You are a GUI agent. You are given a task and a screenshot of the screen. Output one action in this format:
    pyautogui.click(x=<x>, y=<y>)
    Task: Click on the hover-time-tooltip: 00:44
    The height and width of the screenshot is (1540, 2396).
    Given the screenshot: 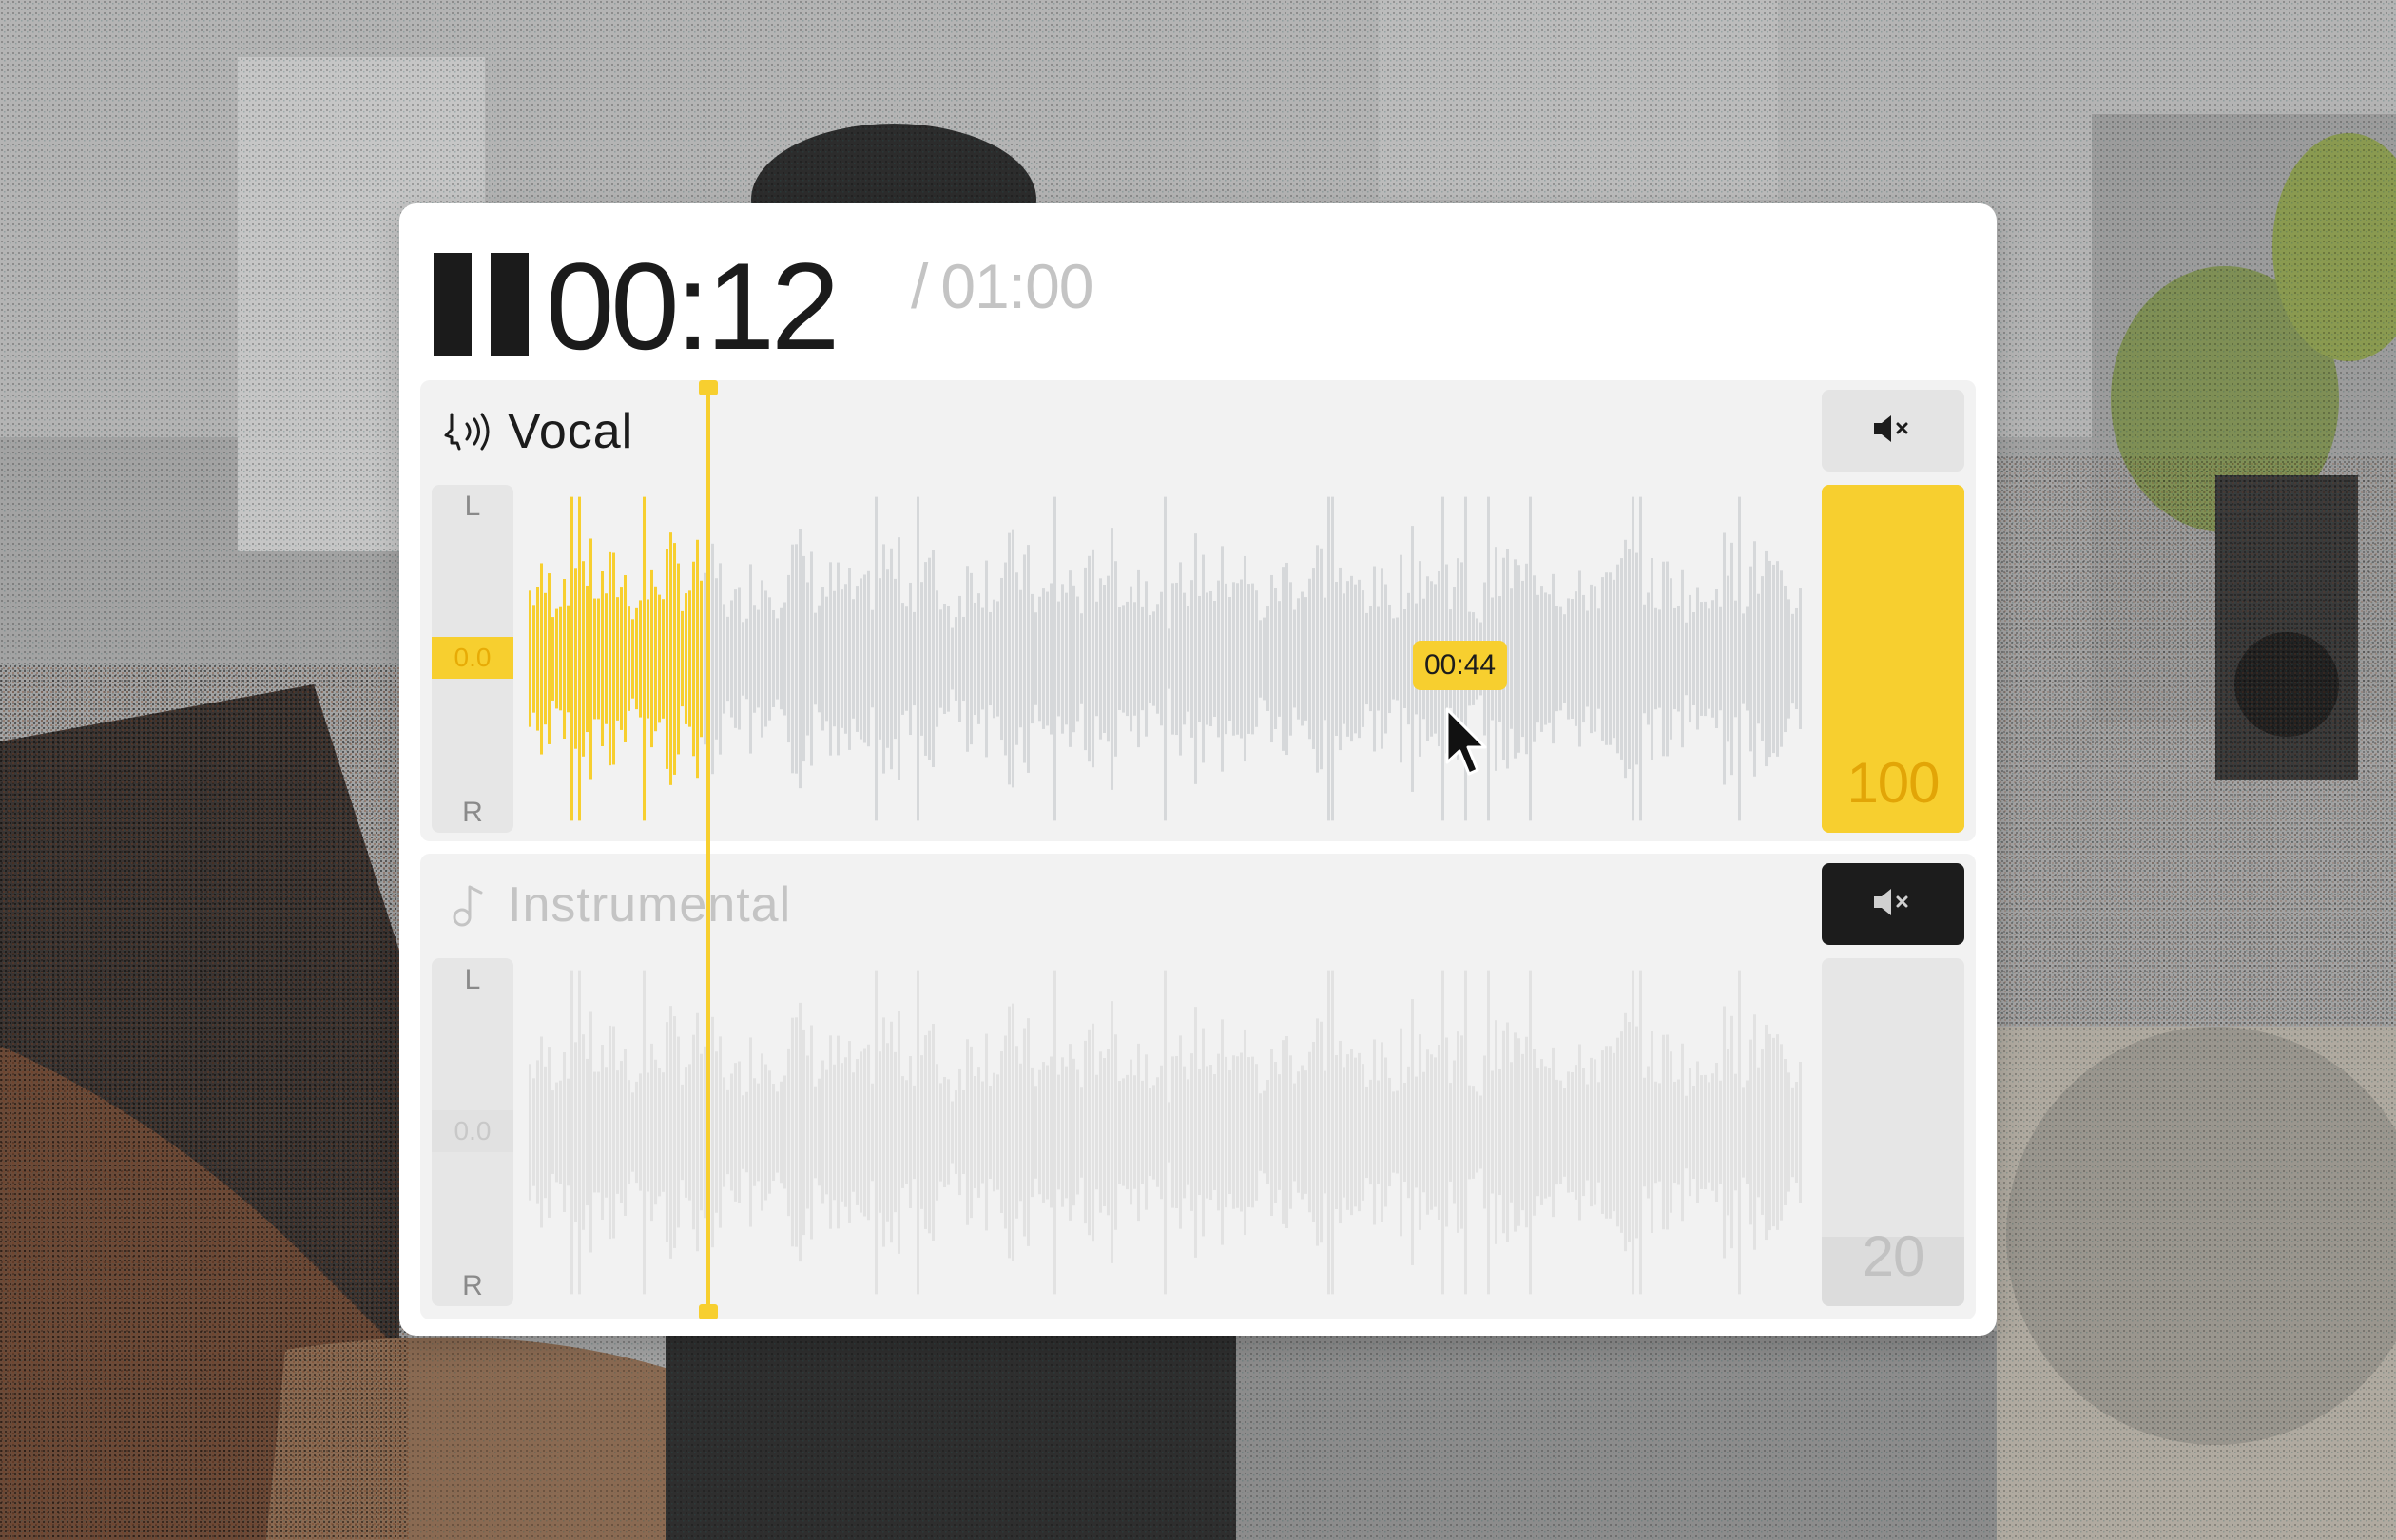 What is the action you would take?
    pyautogui.click(x=1460, y=665)
    